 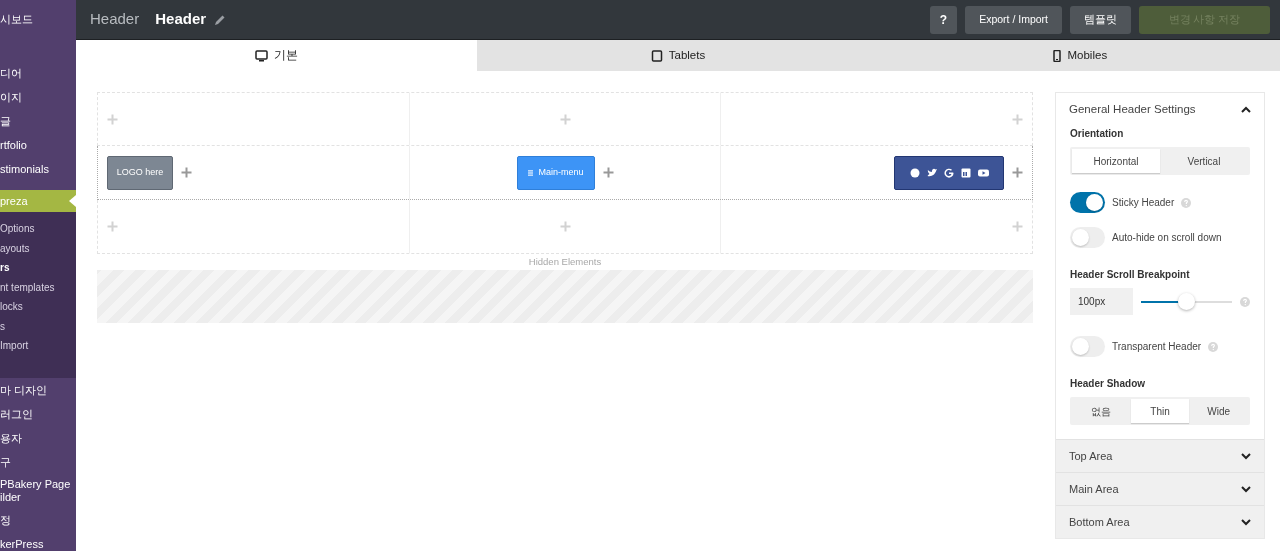 What do you see at coordinates (38, 97) in the screenshot?
I see `sidebar-item: 이지` at bounding box center [38, 97].